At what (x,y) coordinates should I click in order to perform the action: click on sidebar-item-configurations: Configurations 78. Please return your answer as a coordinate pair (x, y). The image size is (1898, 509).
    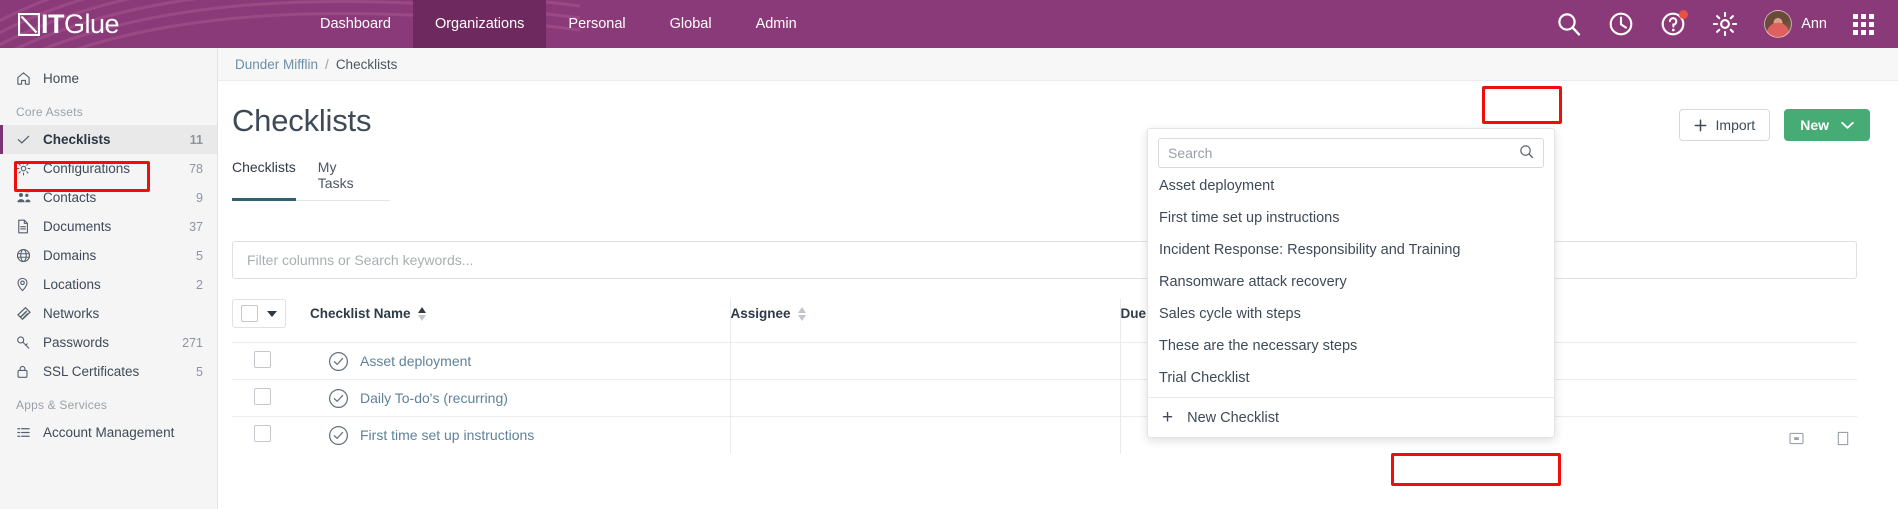
    Looking at the image, I should click on (108, 168).